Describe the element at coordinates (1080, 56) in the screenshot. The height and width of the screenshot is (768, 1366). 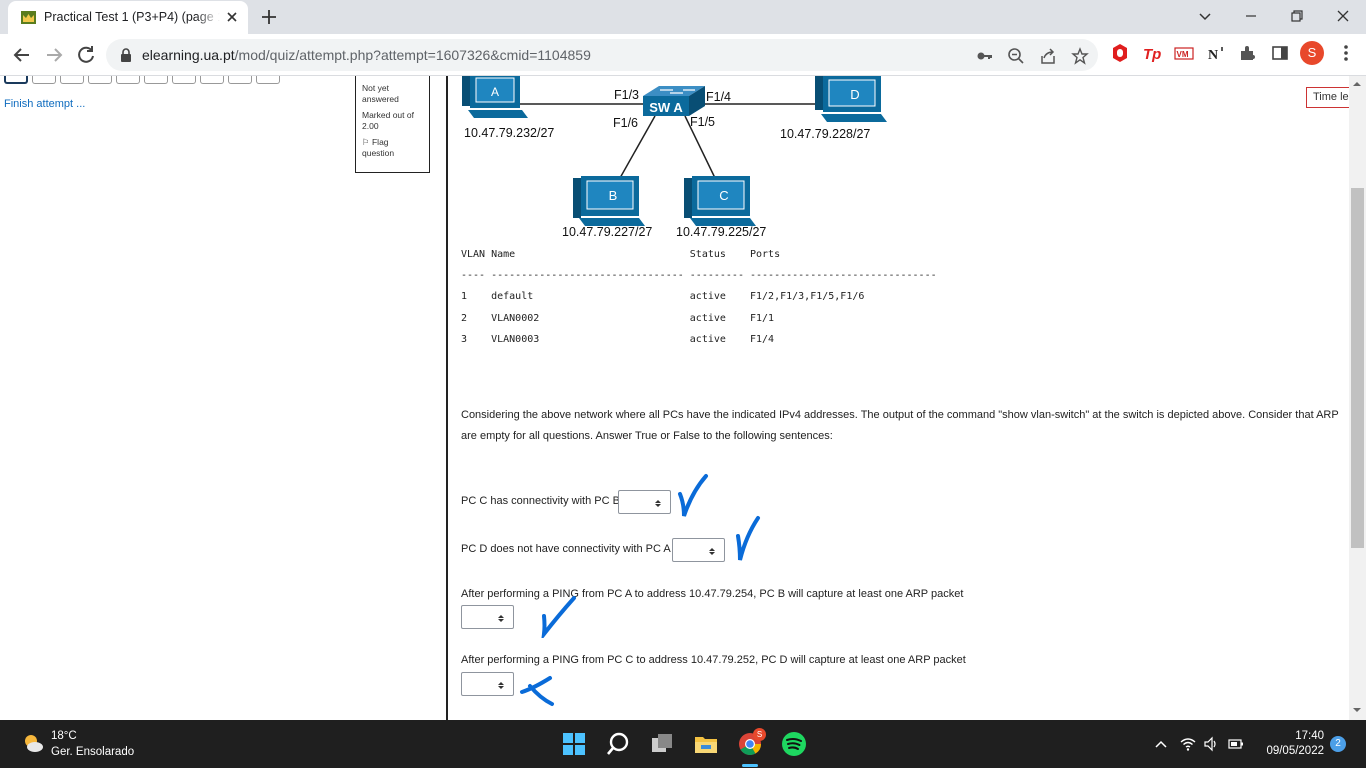
I see `bookmark-star-icon` at that location.